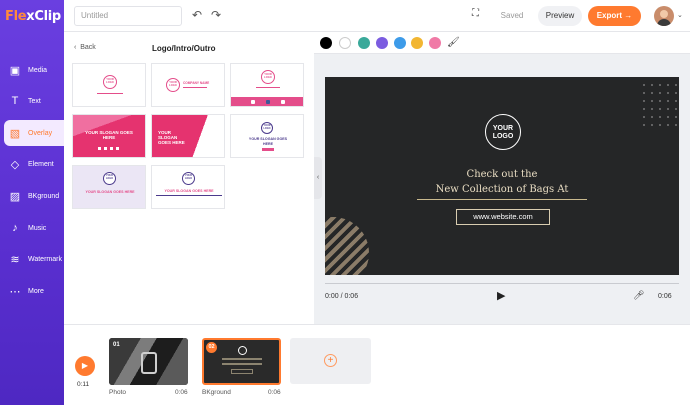 The width and height of the screenshot is (690, 405). What do you see at coordinates (274, 392) in the screenshot?
I see `clip-duration: 0:06` at bounding box center [274, 392].